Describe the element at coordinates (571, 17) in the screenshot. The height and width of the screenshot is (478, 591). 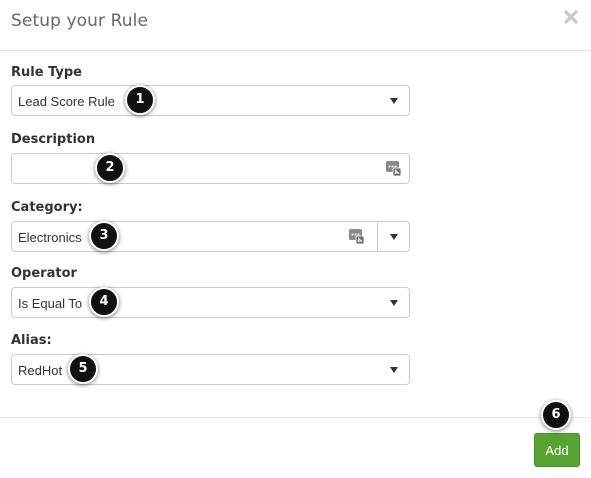
I see `close-icon` at that location.